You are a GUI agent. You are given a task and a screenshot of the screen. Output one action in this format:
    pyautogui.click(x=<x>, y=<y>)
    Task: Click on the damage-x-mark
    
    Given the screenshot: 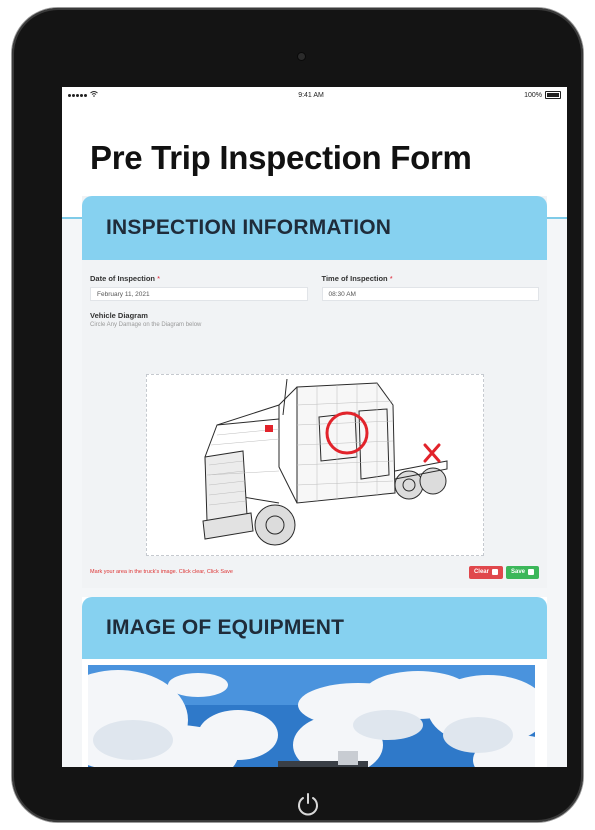 What is the action you would take?
    pyautogui.click(x=432, y=453)
    